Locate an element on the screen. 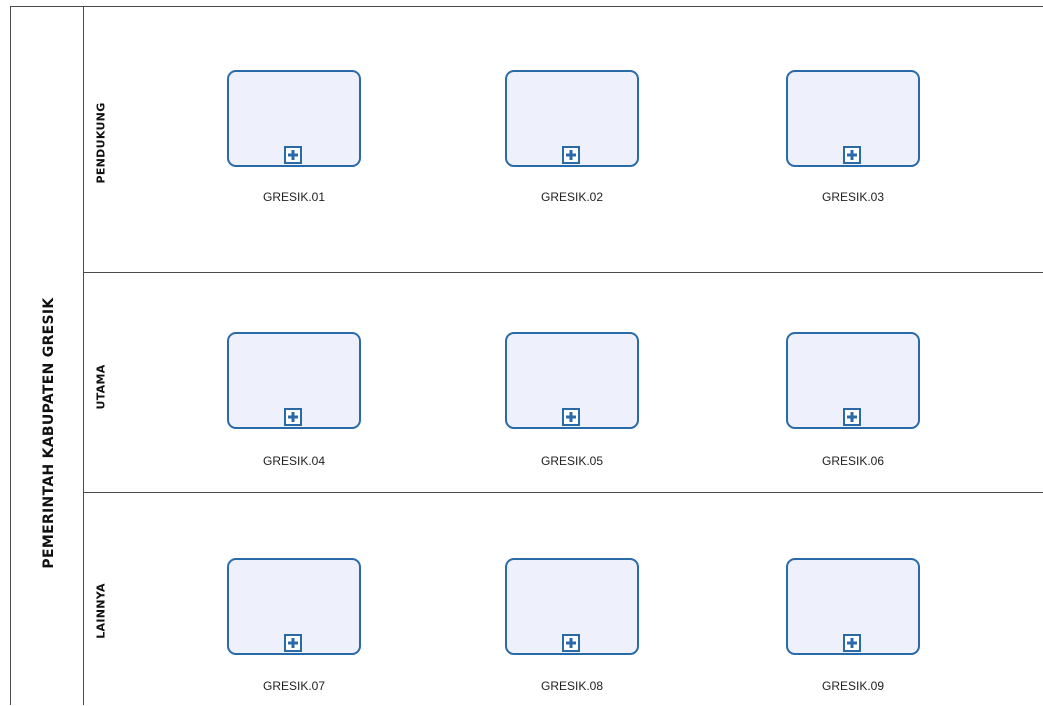 The width and height of the screenshot is (1043, 706). task-label: GRESIK.03 is located at coordinates (853, 197).